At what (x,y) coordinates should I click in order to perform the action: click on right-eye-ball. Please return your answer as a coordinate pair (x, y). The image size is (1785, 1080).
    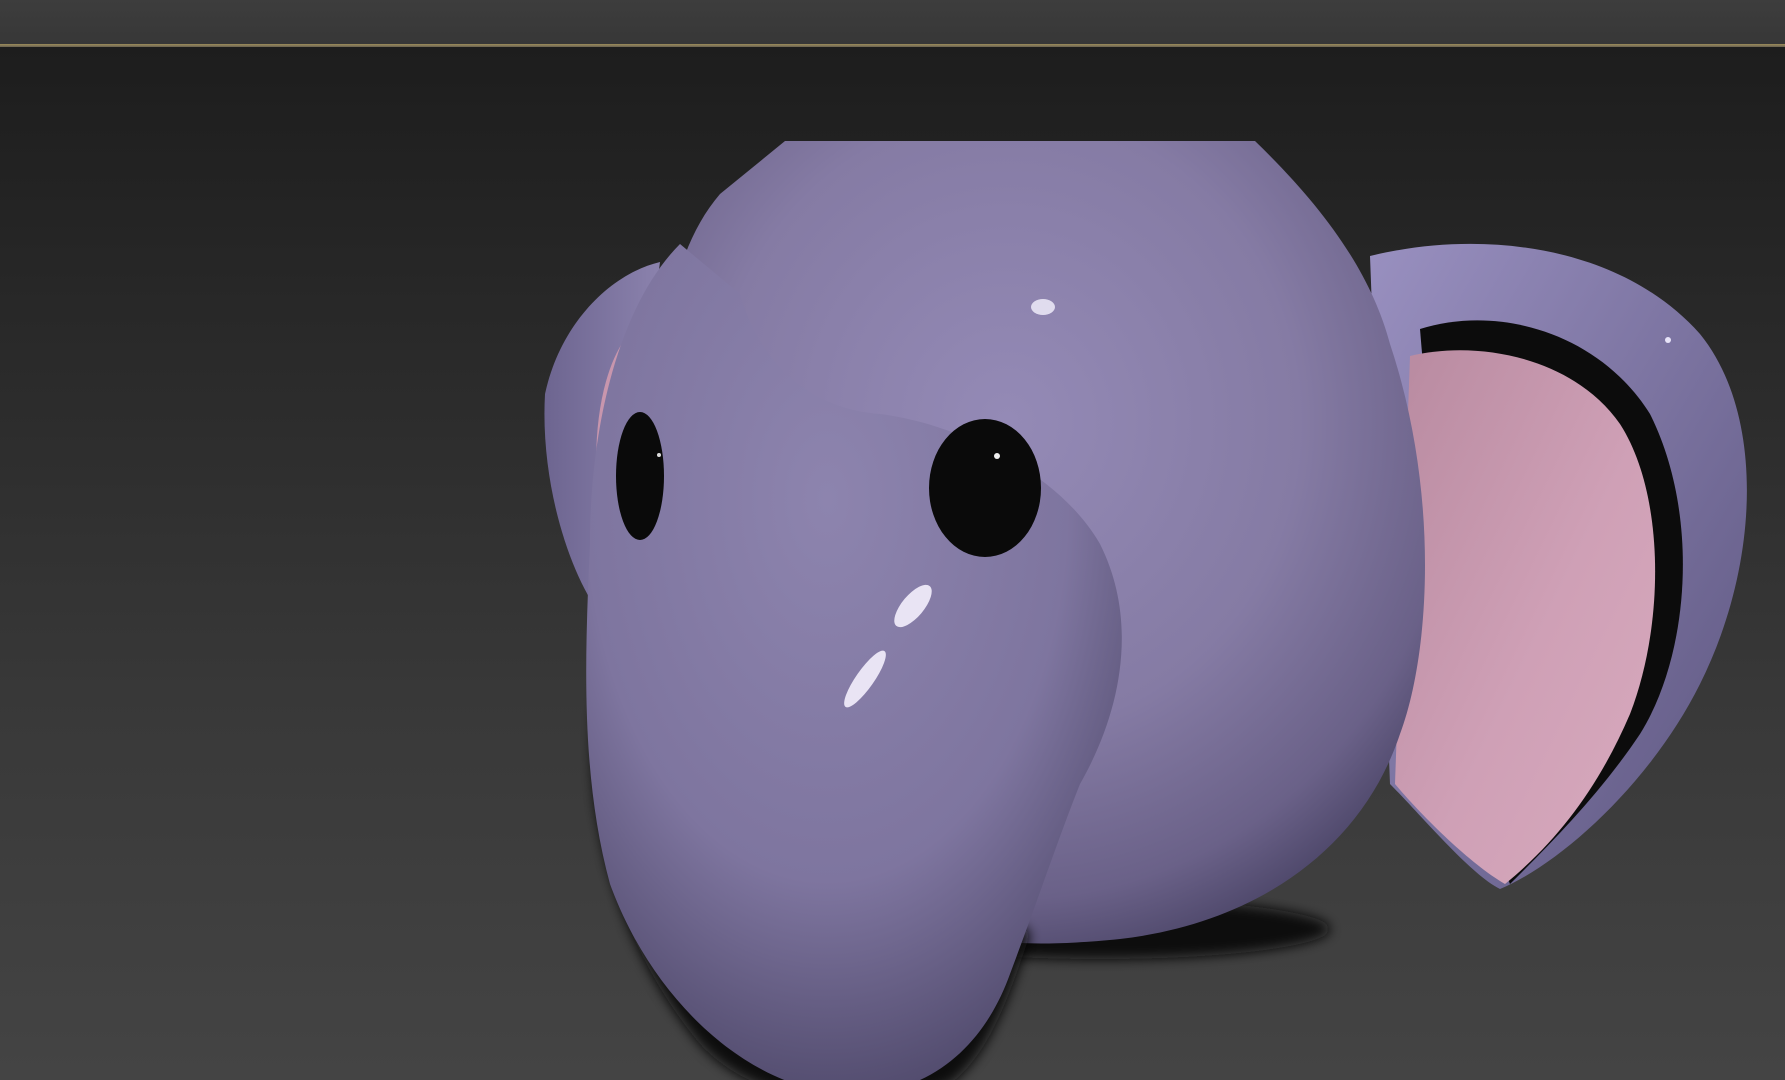
    Looking at the image, I should click on (985, 488).